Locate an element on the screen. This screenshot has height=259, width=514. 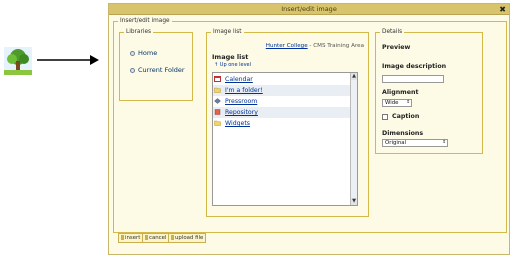
image-list-legend: Image list is located at coordinates (227, 32).